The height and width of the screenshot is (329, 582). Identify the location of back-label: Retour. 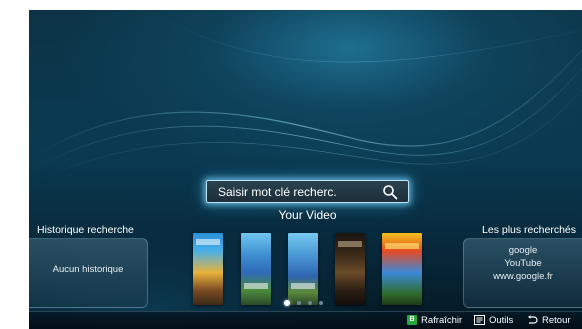
(556, 320).